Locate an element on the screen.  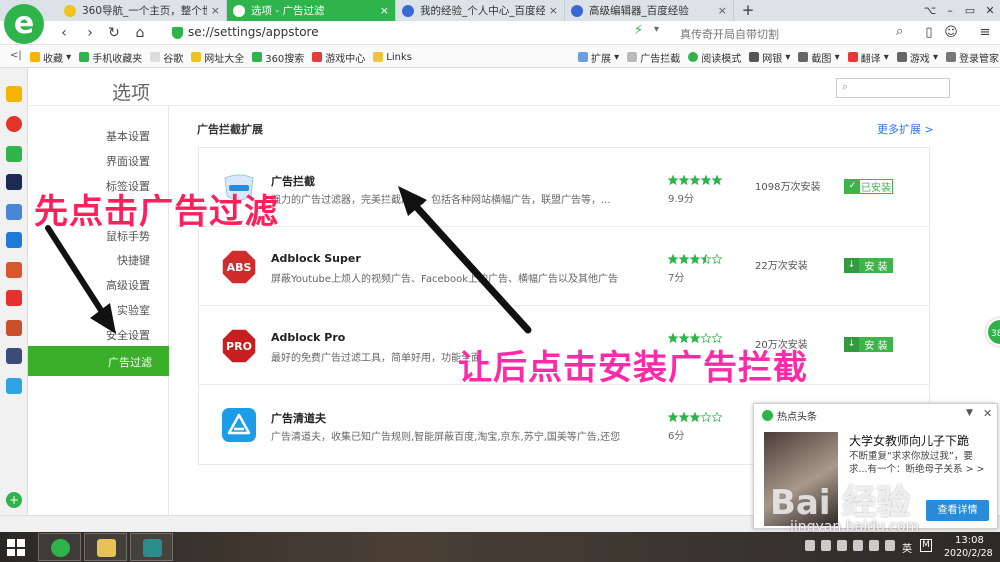
bookmark-360-search: 360搜索 is located at coordinates (278, 57).